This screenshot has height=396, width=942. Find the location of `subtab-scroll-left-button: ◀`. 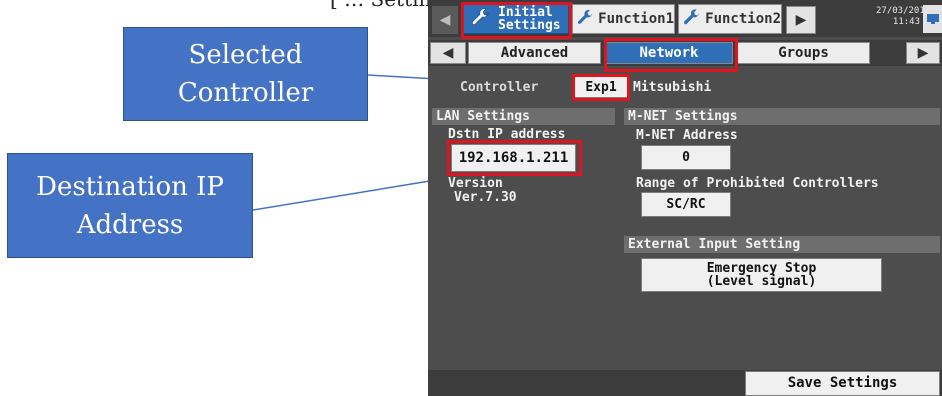

subtab-scroll-left-button: ◀ is located at coordinates (448, 53).